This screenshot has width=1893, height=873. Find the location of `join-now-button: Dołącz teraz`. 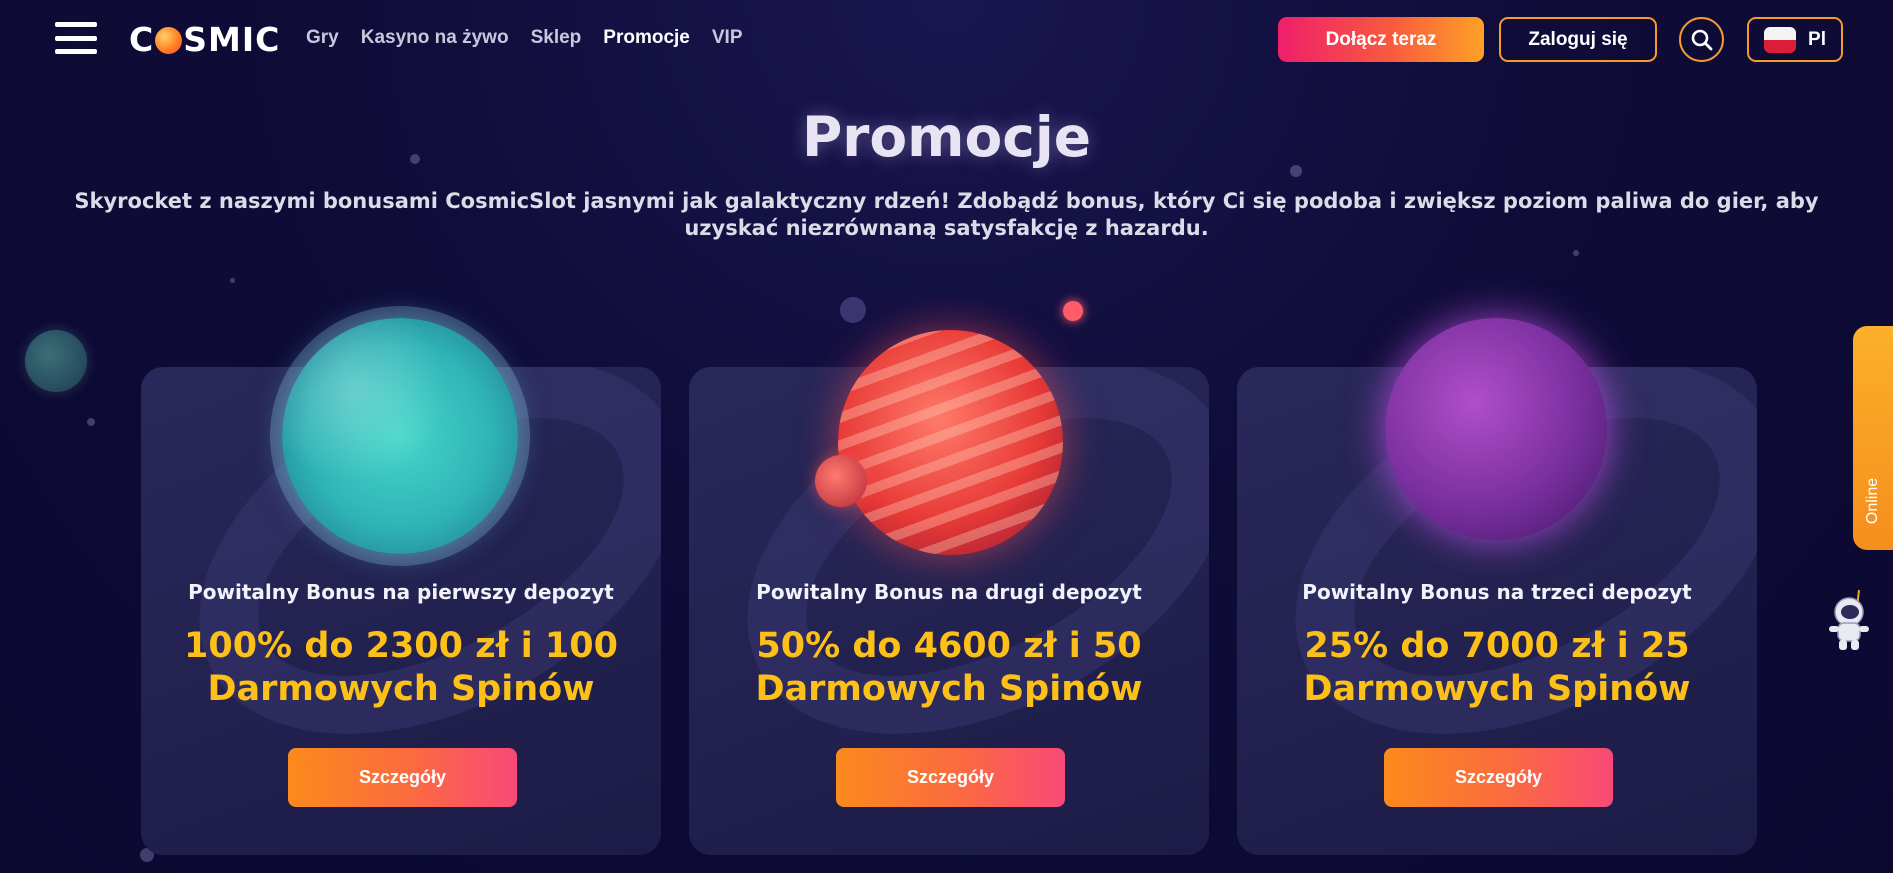

join-now-button: Dołącz teraz is located at coordinates (1381, 39).